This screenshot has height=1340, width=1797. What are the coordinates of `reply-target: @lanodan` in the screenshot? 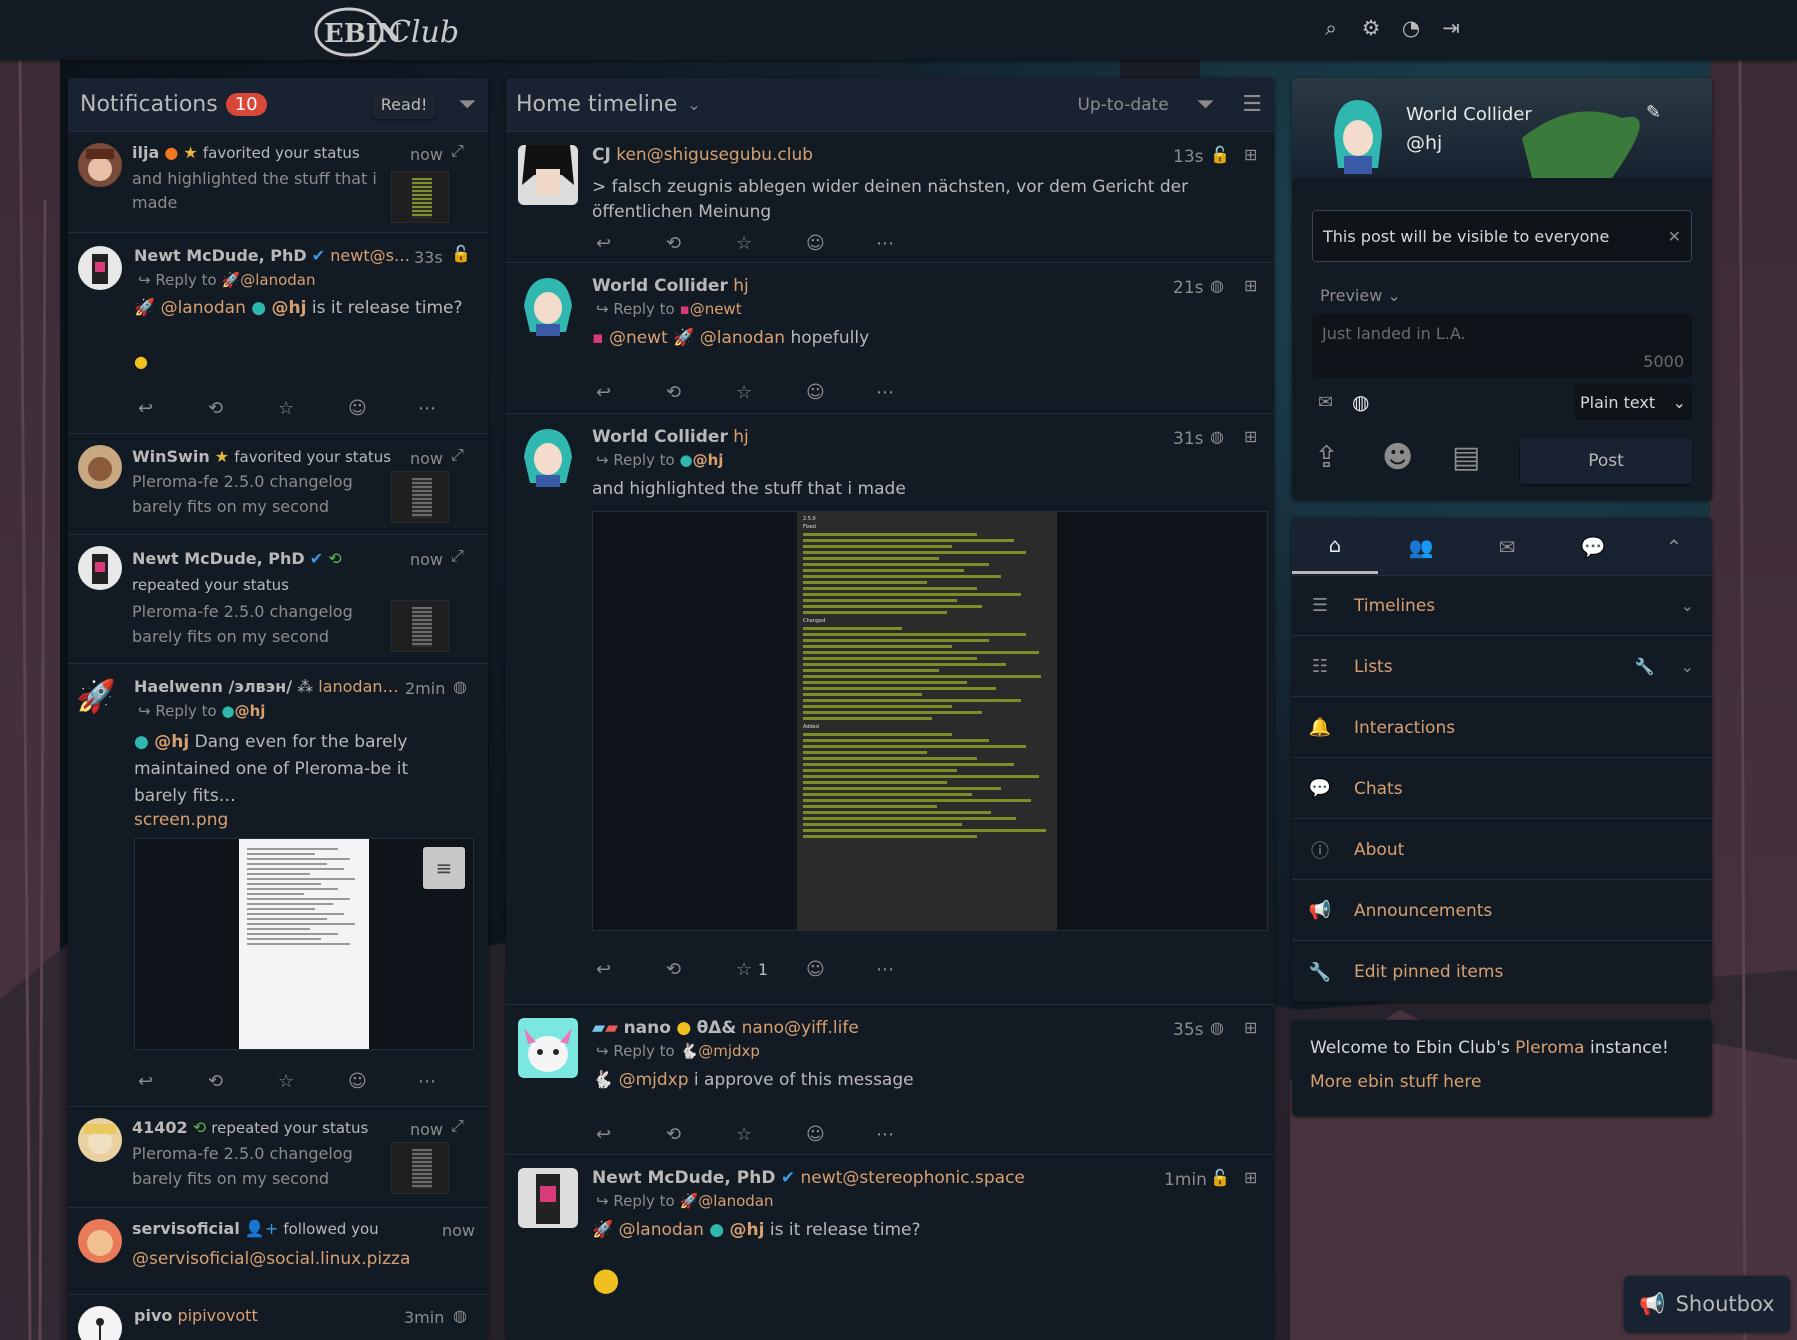 It's located at (735, 1201).